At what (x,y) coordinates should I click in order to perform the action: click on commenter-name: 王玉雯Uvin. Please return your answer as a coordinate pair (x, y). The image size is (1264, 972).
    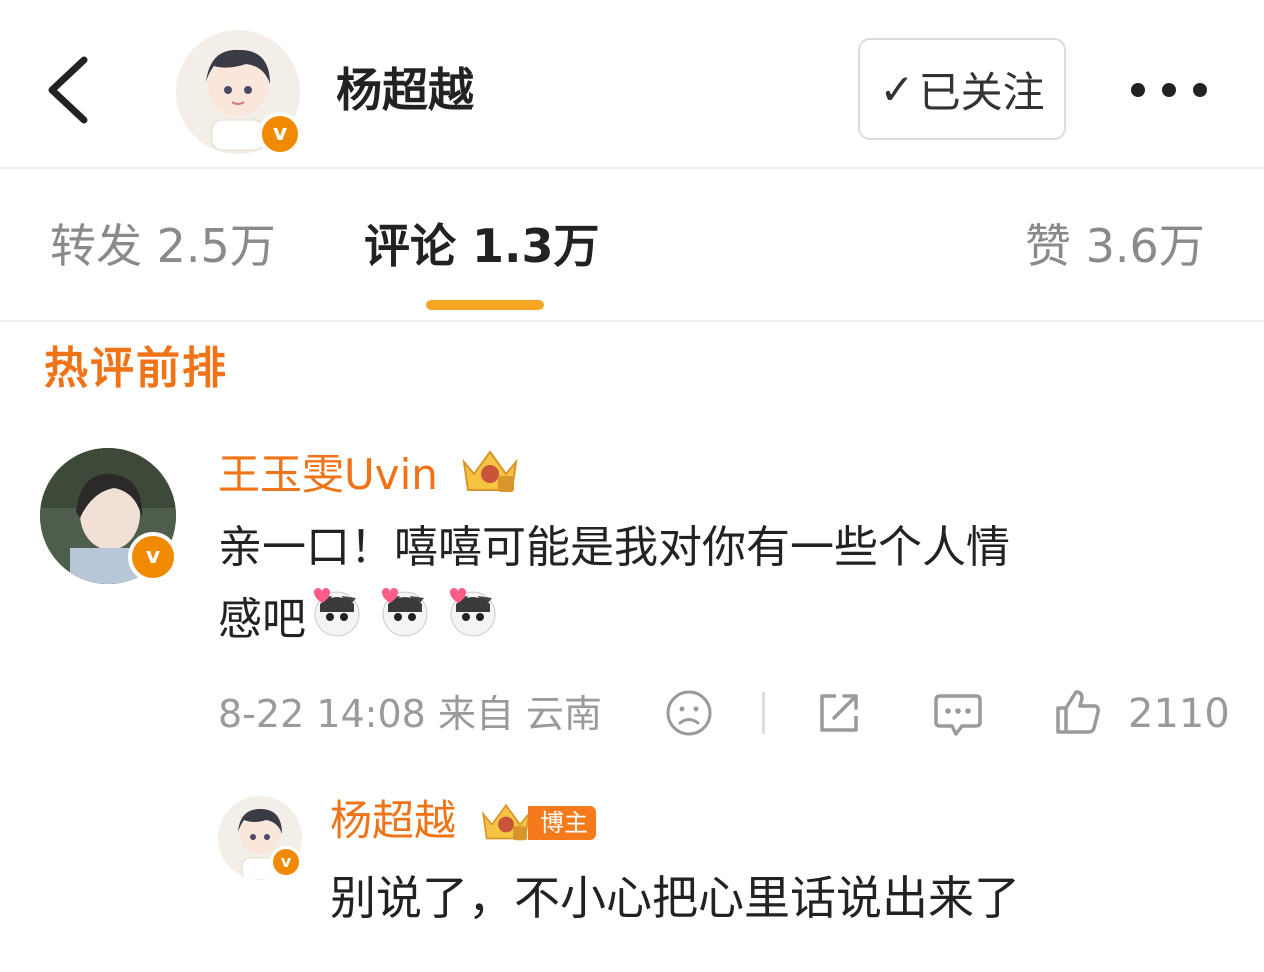
    Looking at the image, I should click on (328, 475).